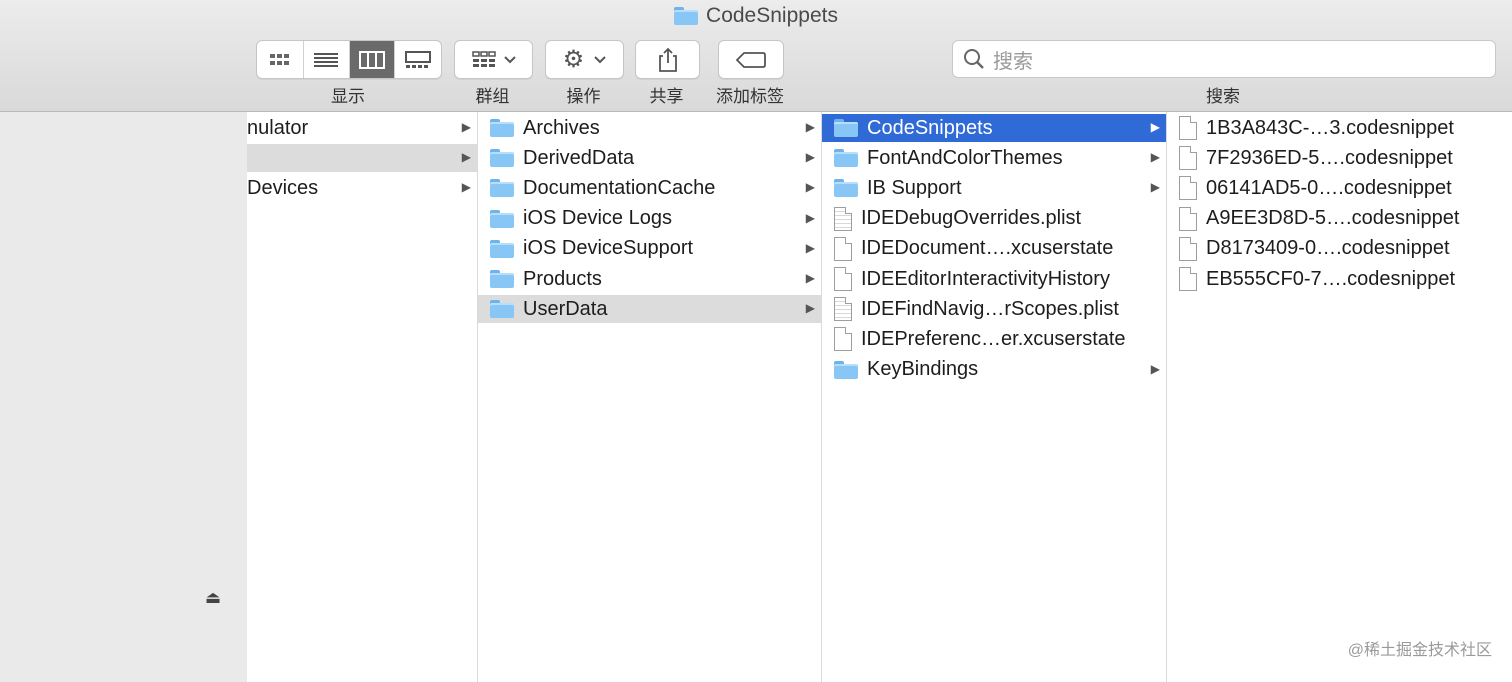 The width and height of the screenshot is (1512, 682). Describe the element at coordinates (751, 59) in the screenshot. I see `tags-button` at that location.